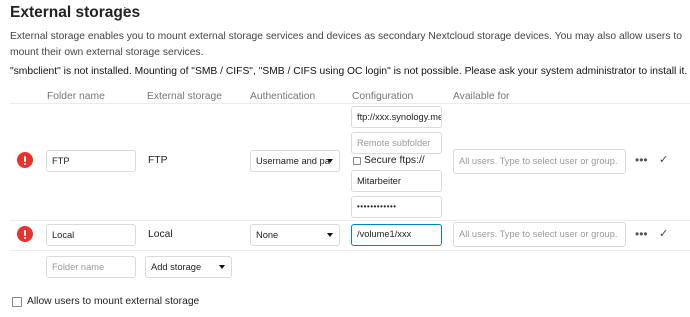 The image size is (690, 317). I want to click on column-header-folder-name: Folder name, so click(76, 96).